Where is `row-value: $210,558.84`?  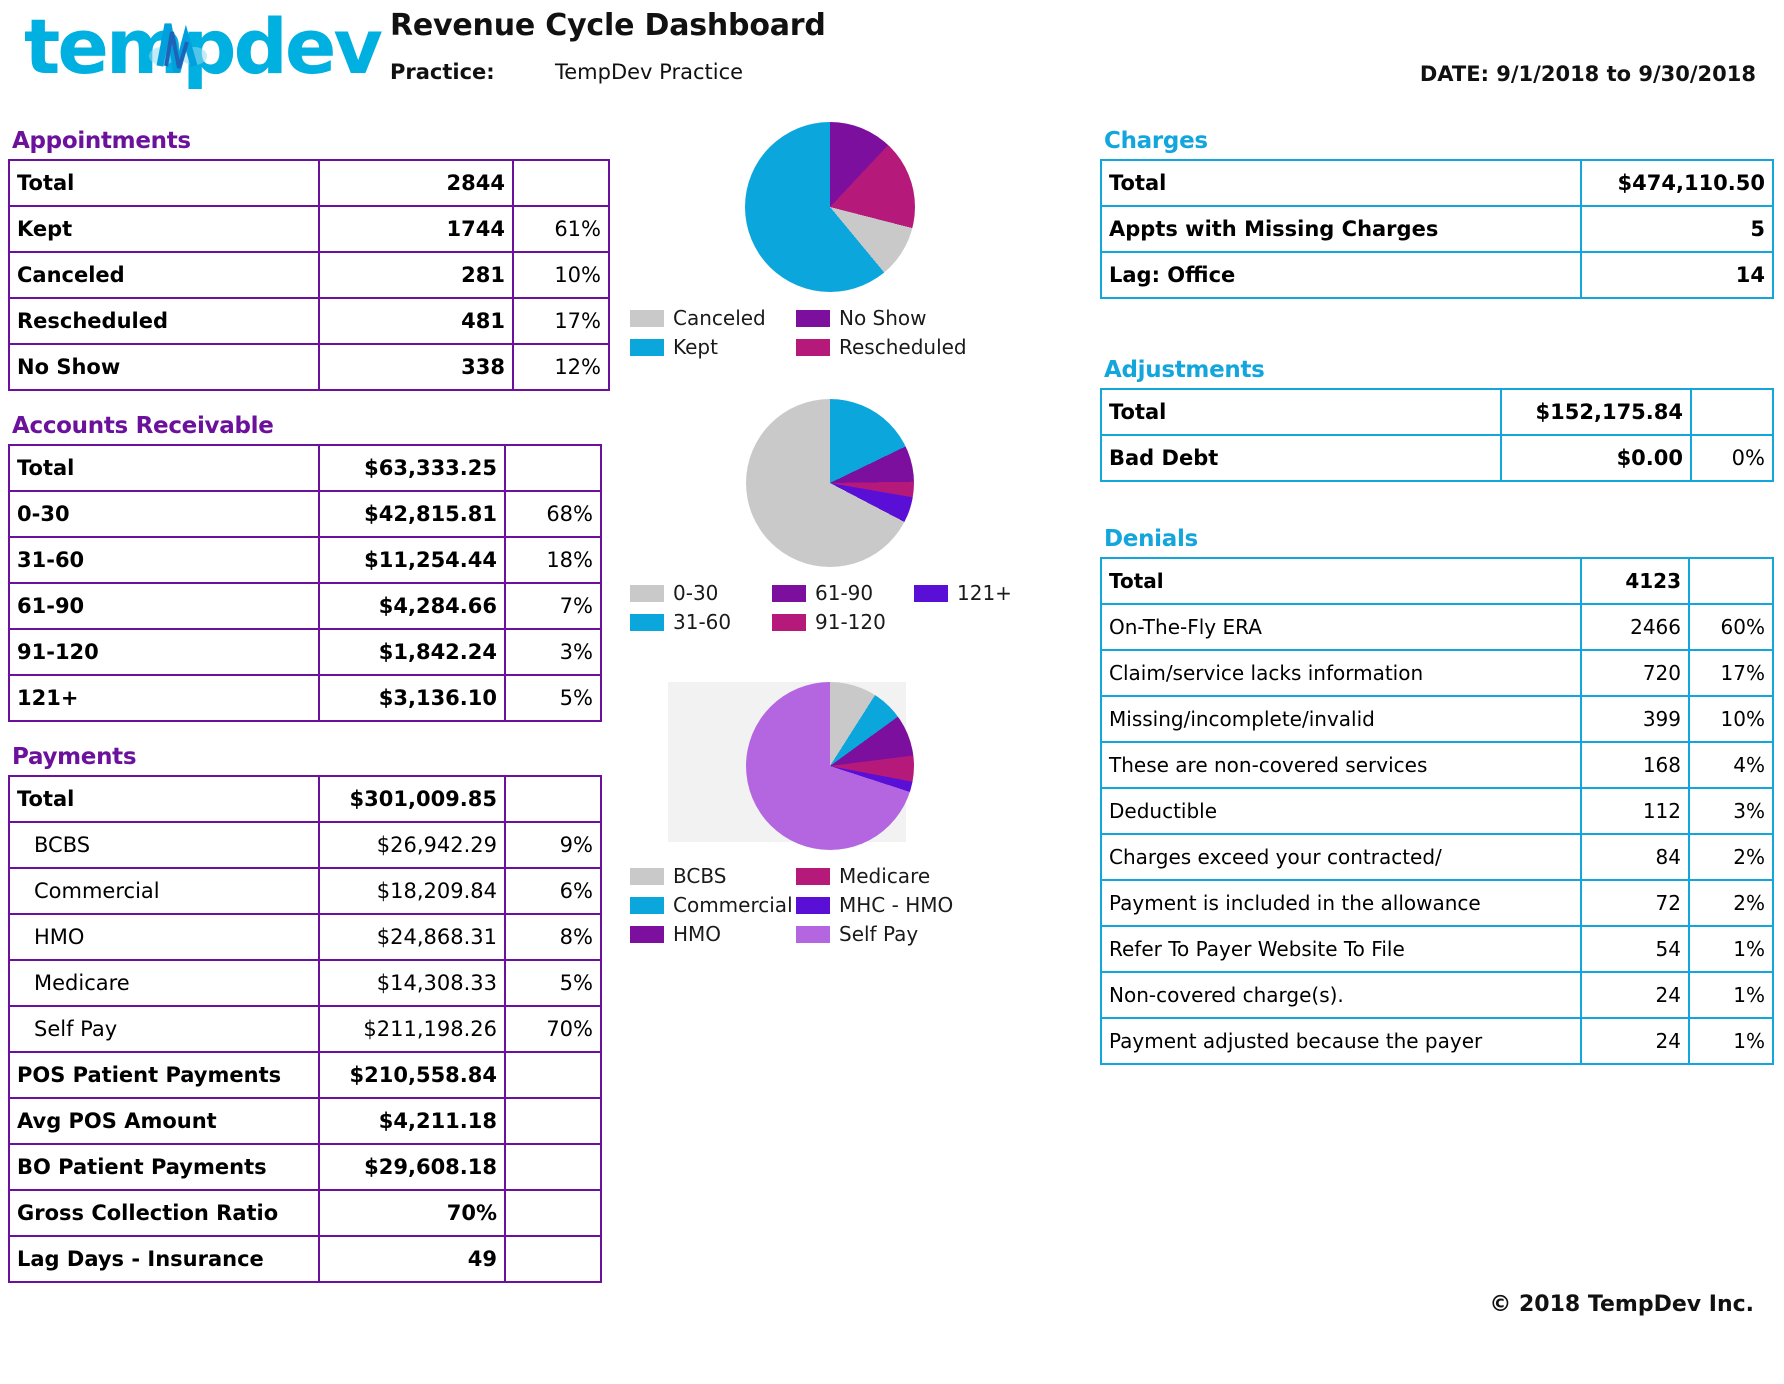
row-value: $210,558.84 is located at coordinates (412, 1075).